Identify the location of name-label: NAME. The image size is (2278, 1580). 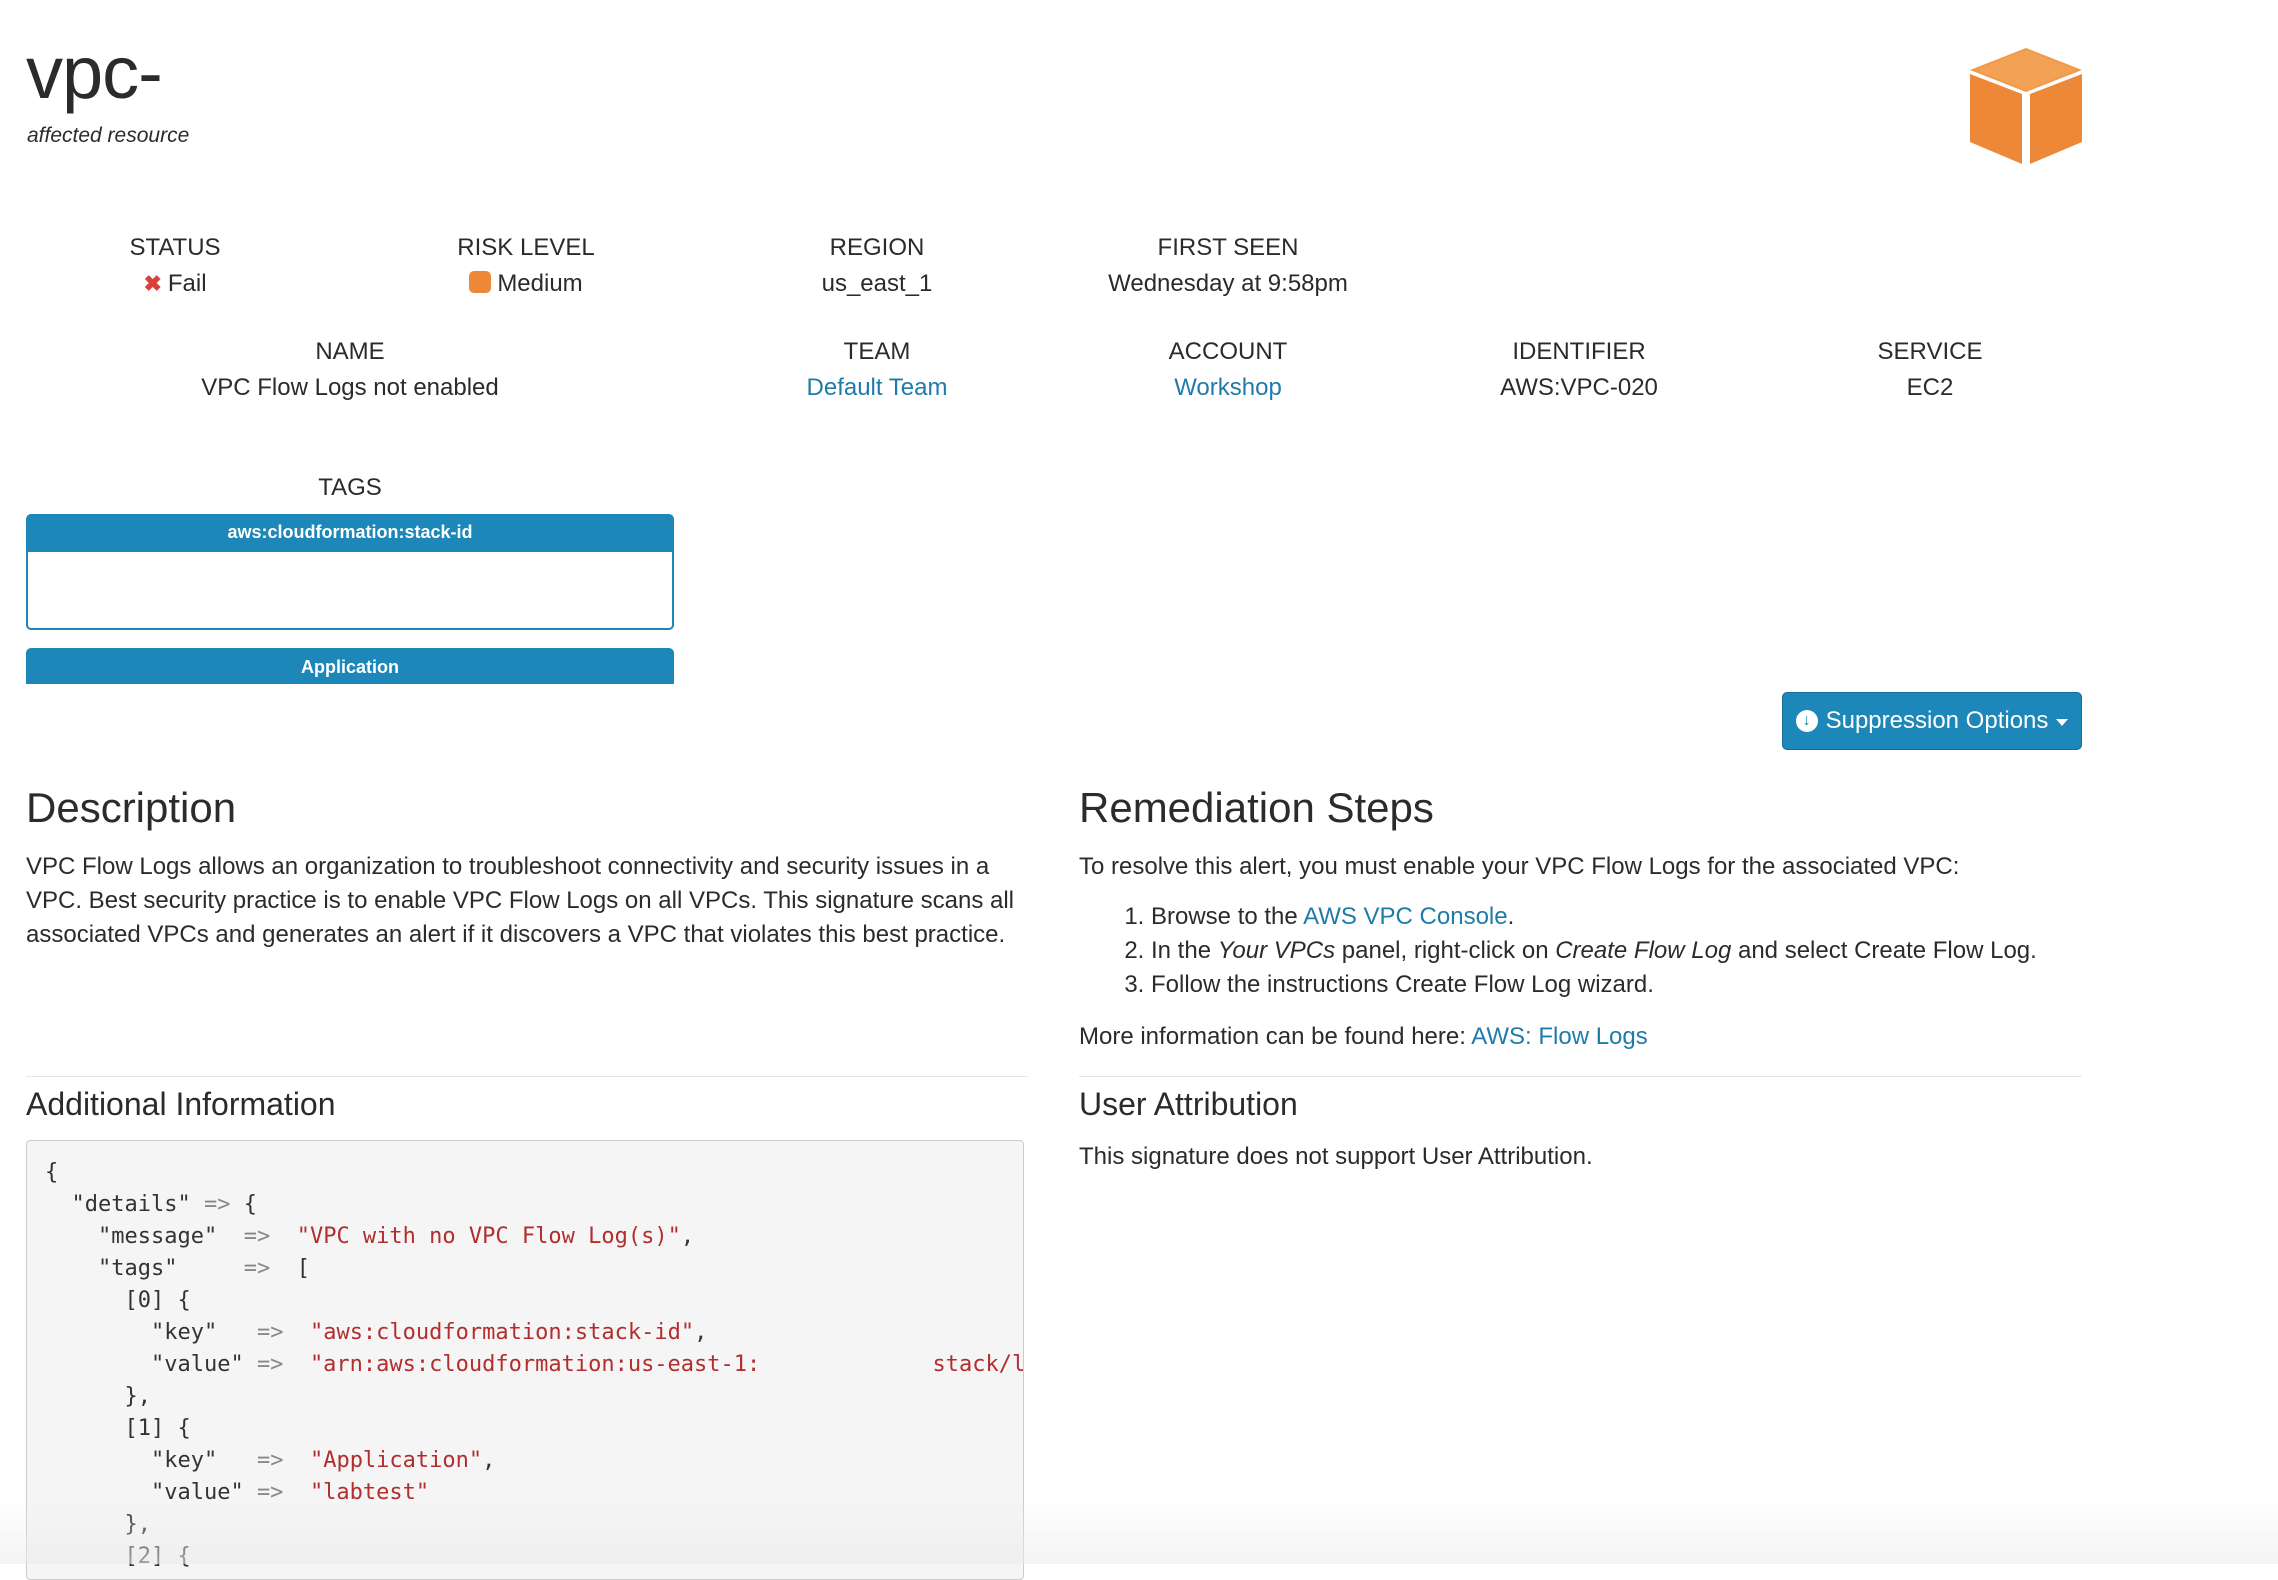
(350, 351).